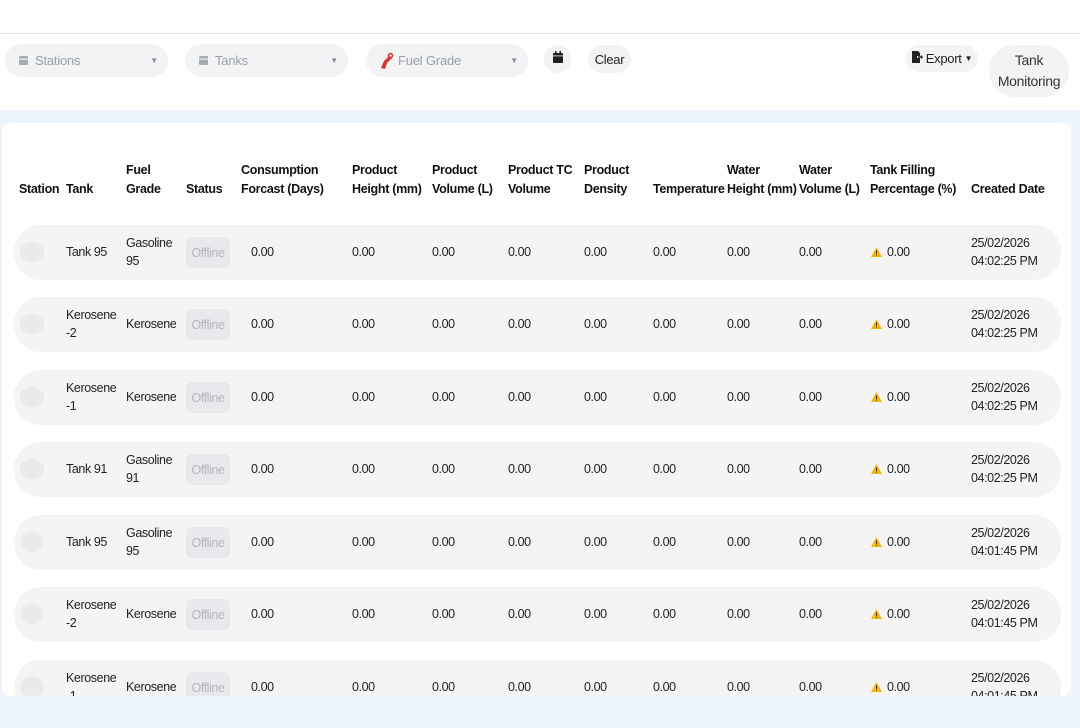 The height and width of the screenshot is (728, 1080). Describe the element at coordinates (913, 180) in the screenshot. I see `col-tank-filling: Tank Filling Percentage (%)` at that location.